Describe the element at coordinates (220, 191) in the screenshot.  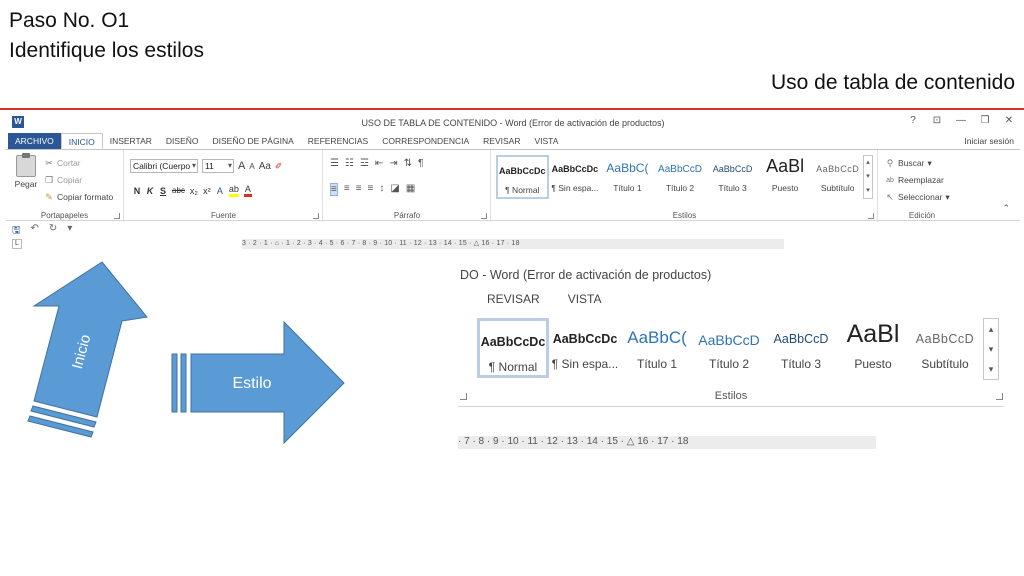
I see `text-effects-button: A` at that location.